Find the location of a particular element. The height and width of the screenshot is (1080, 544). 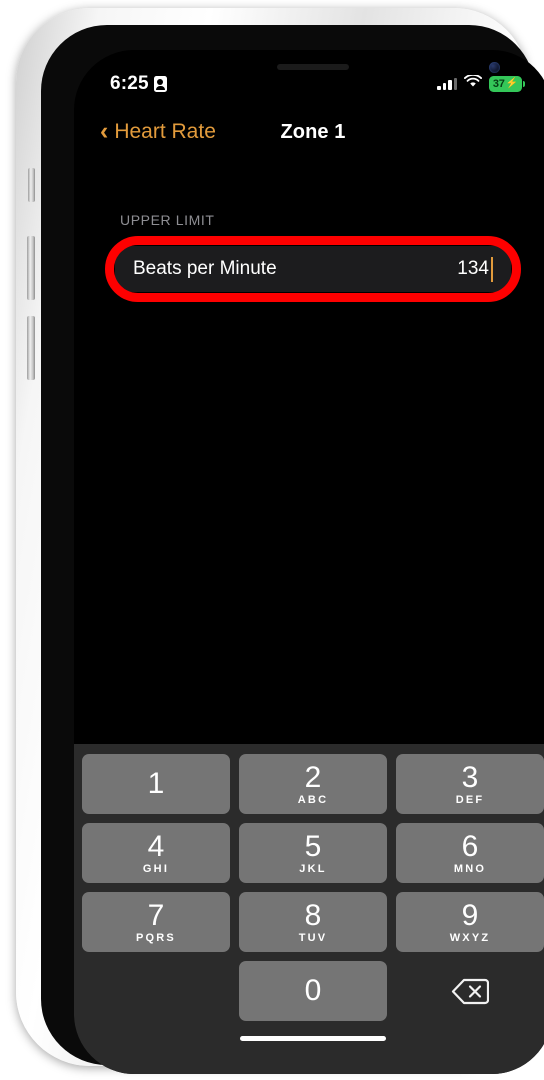

navigation-bar: ‹ Heart Rate Zone 1 is located at coordinates (309, 132).